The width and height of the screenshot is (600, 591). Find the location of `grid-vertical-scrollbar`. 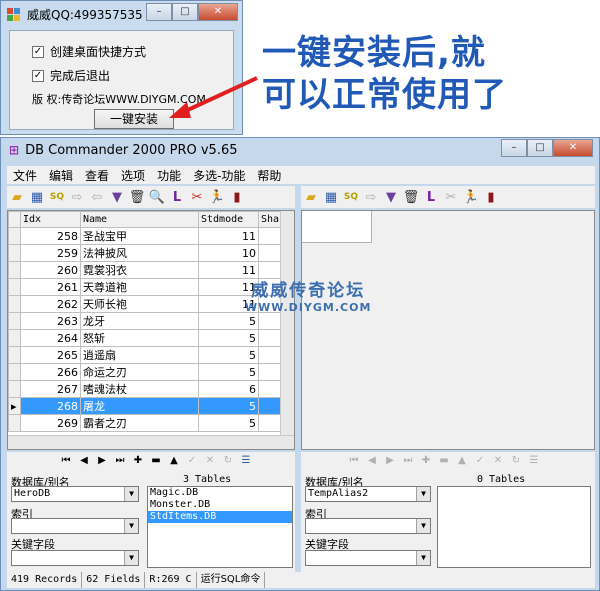

grid-vertical-scrollbar is located at coordinates (287, 330).